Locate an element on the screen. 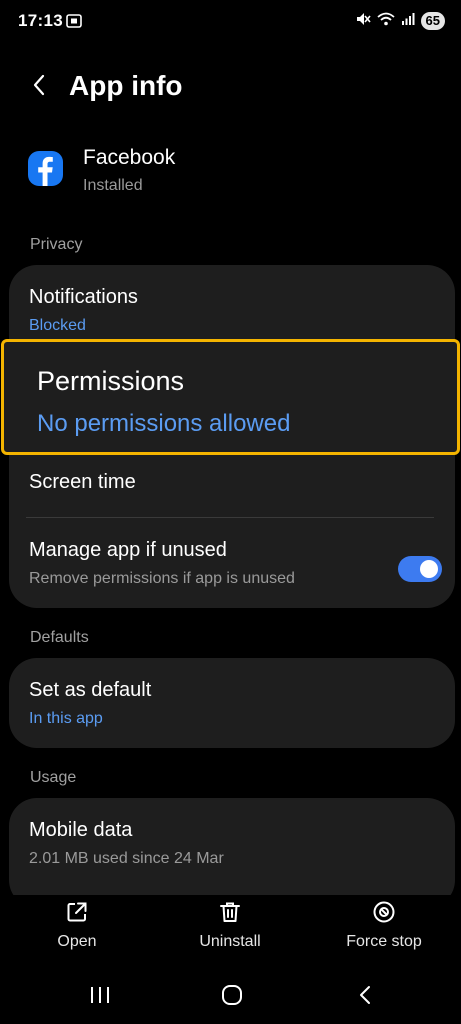  permissions-value: No permissions allowed is located at coordinates (164, 423).